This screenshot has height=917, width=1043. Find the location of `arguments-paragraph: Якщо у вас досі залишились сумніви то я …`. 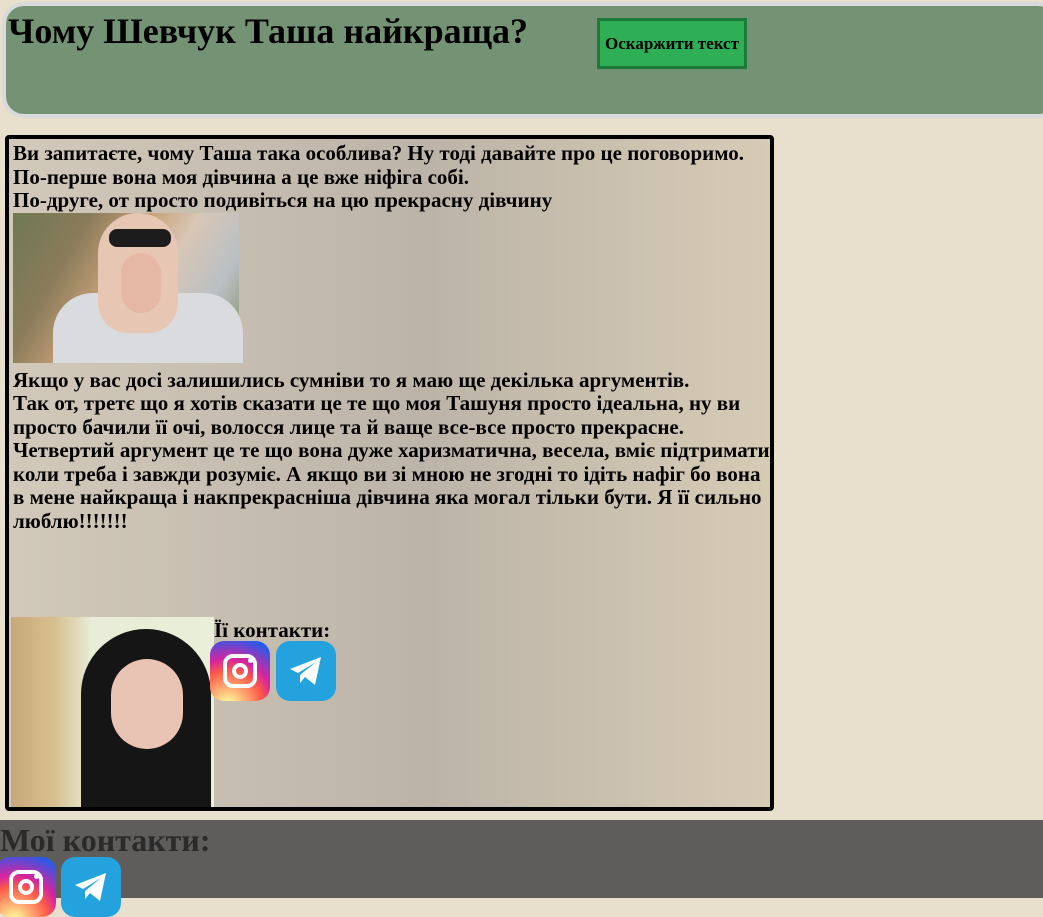

arguments-paragraph: Якщо у вас досі залишились сумніви то я … is located at coordinates (391, 450).